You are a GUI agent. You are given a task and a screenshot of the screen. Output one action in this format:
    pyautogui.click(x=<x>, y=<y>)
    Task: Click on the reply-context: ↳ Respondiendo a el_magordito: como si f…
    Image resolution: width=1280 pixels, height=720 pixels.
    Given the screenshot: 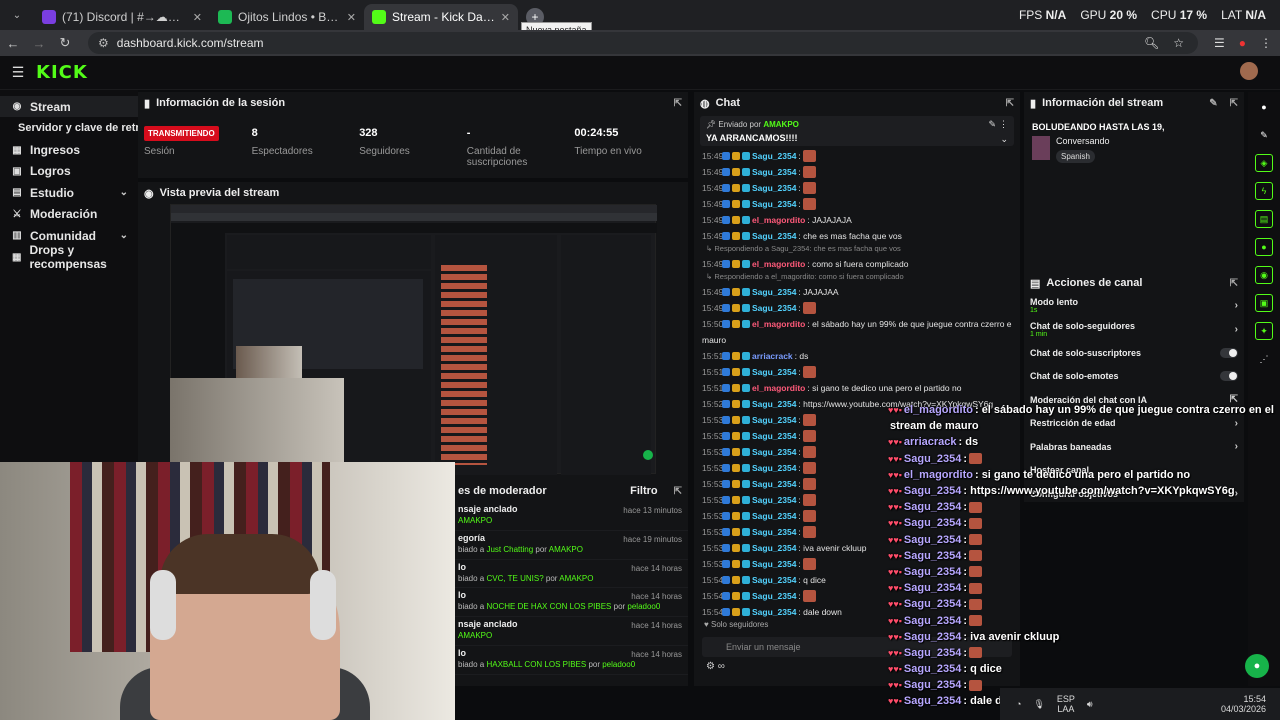 What is the action you would take?
    pyautogui.click(x=805, y=276)
    